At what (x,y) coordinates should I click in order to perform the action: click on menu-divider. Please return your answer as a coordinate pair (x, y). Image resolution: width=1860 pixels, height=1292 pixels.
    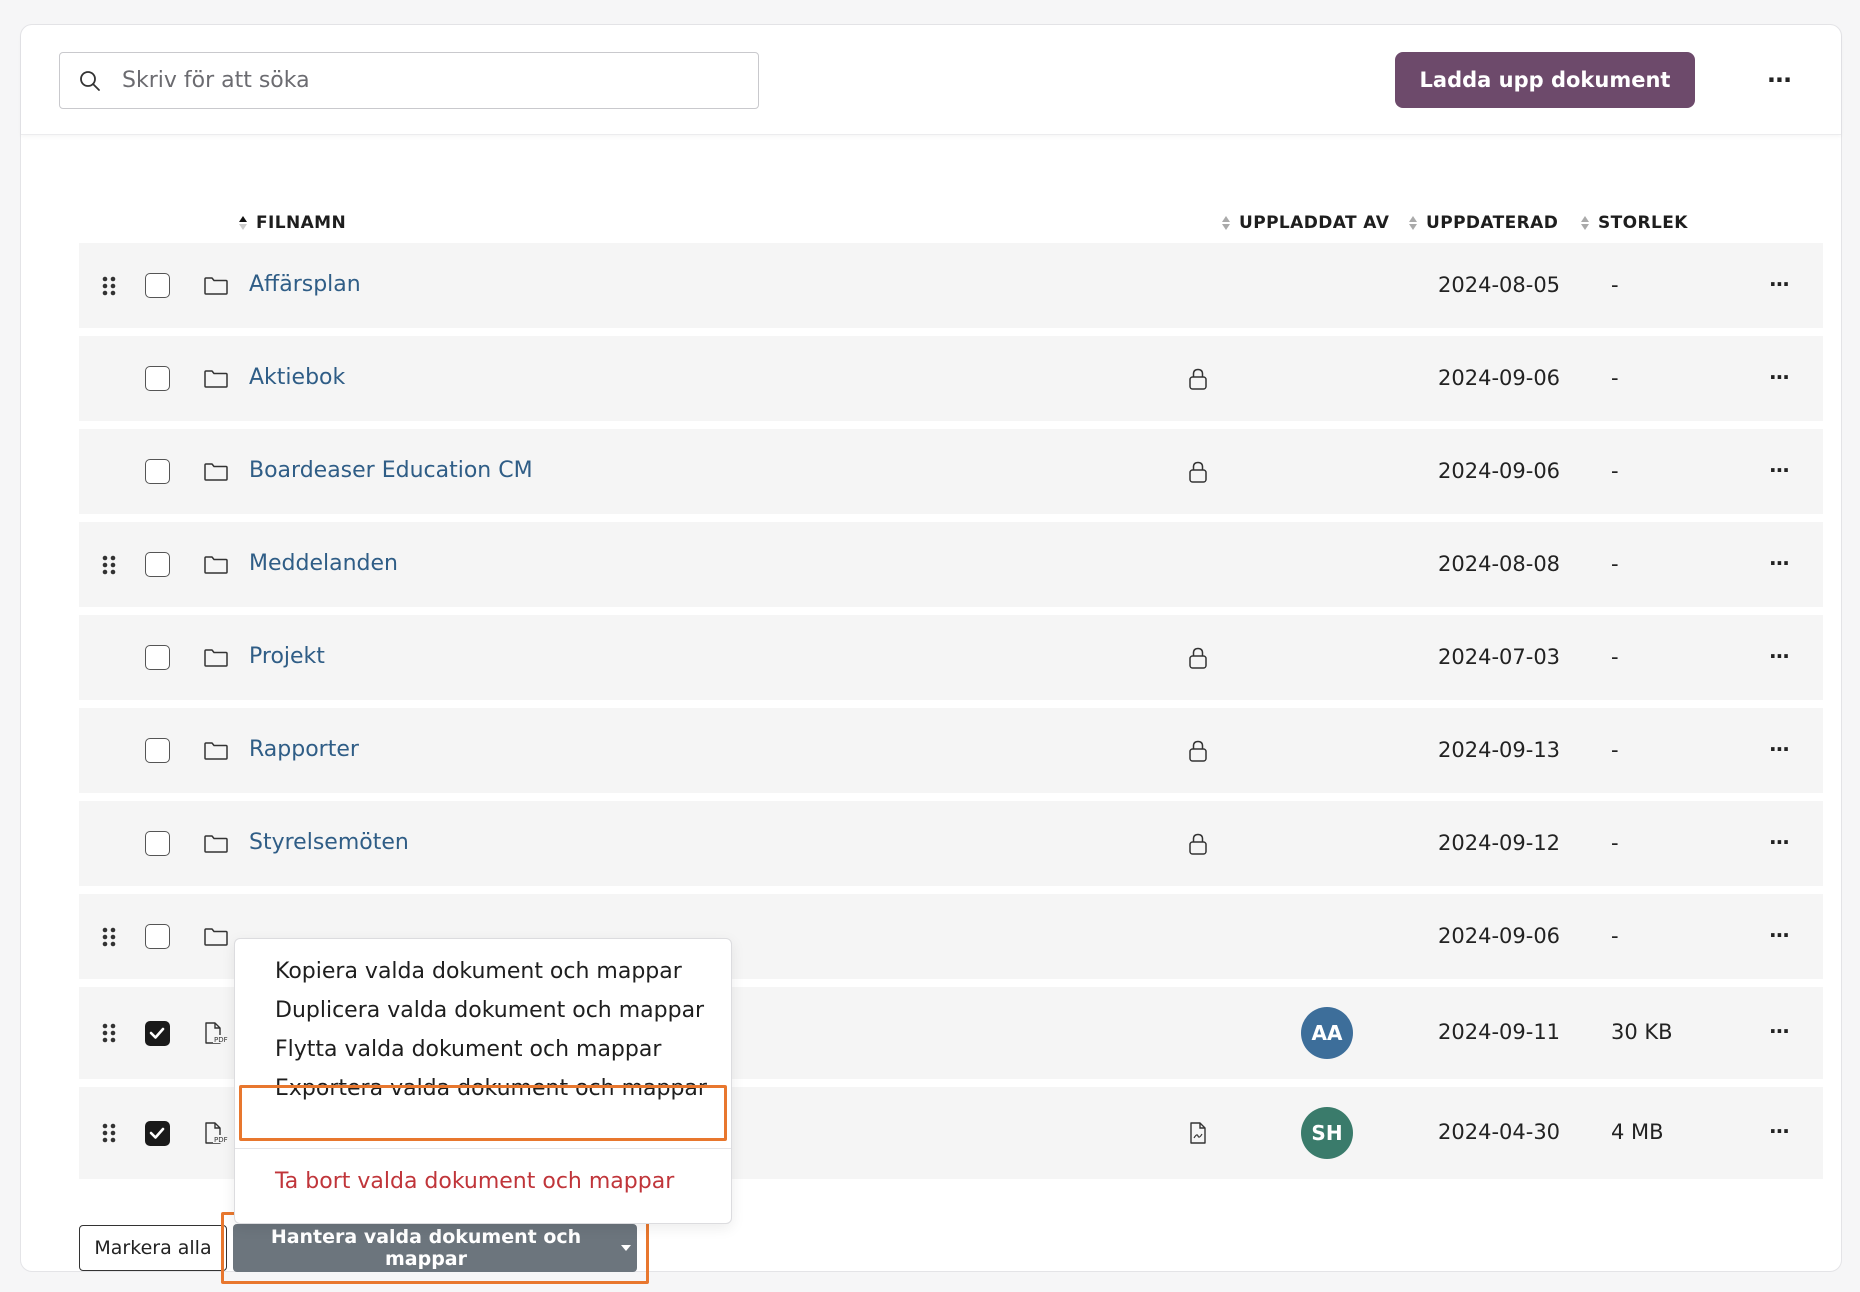
    Looking at the image, I should click on (483, 1148).